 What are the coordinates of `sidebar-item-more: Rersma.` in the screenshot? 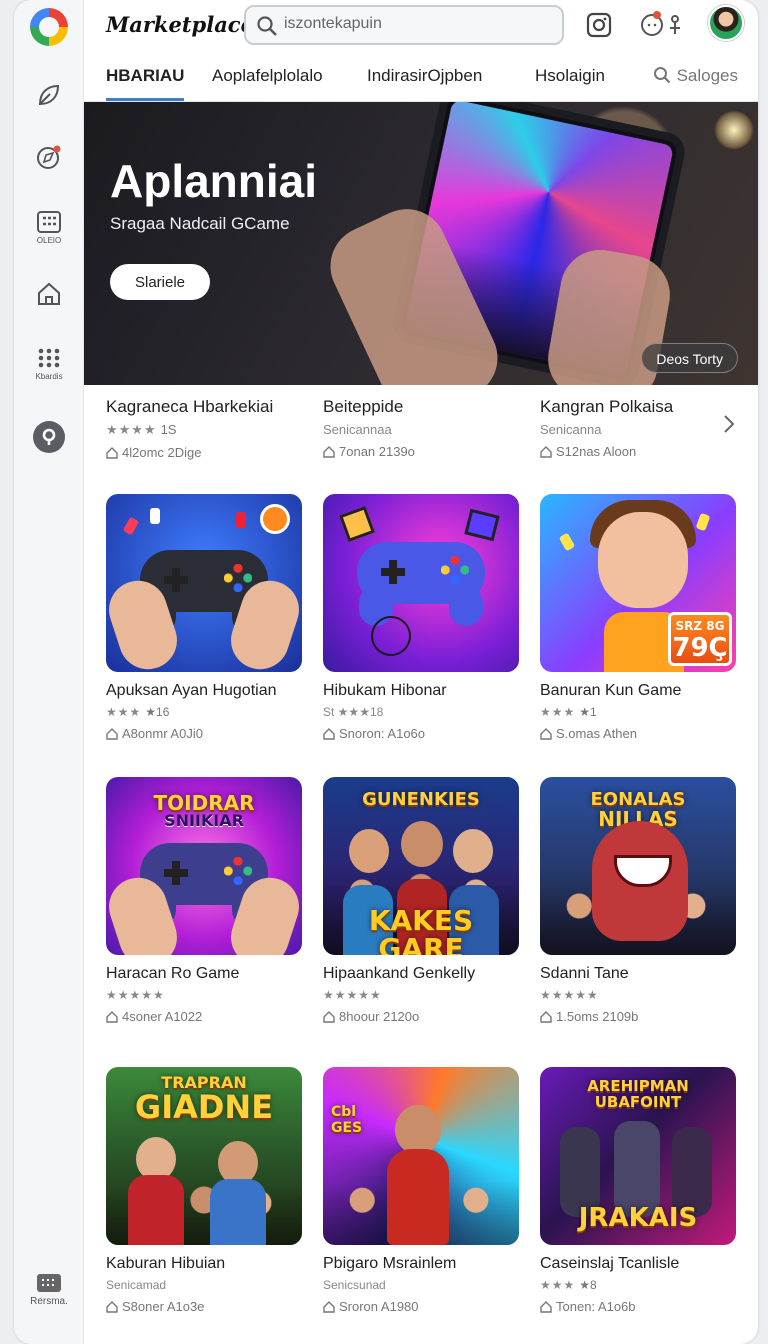 It's located at (49, 1289).